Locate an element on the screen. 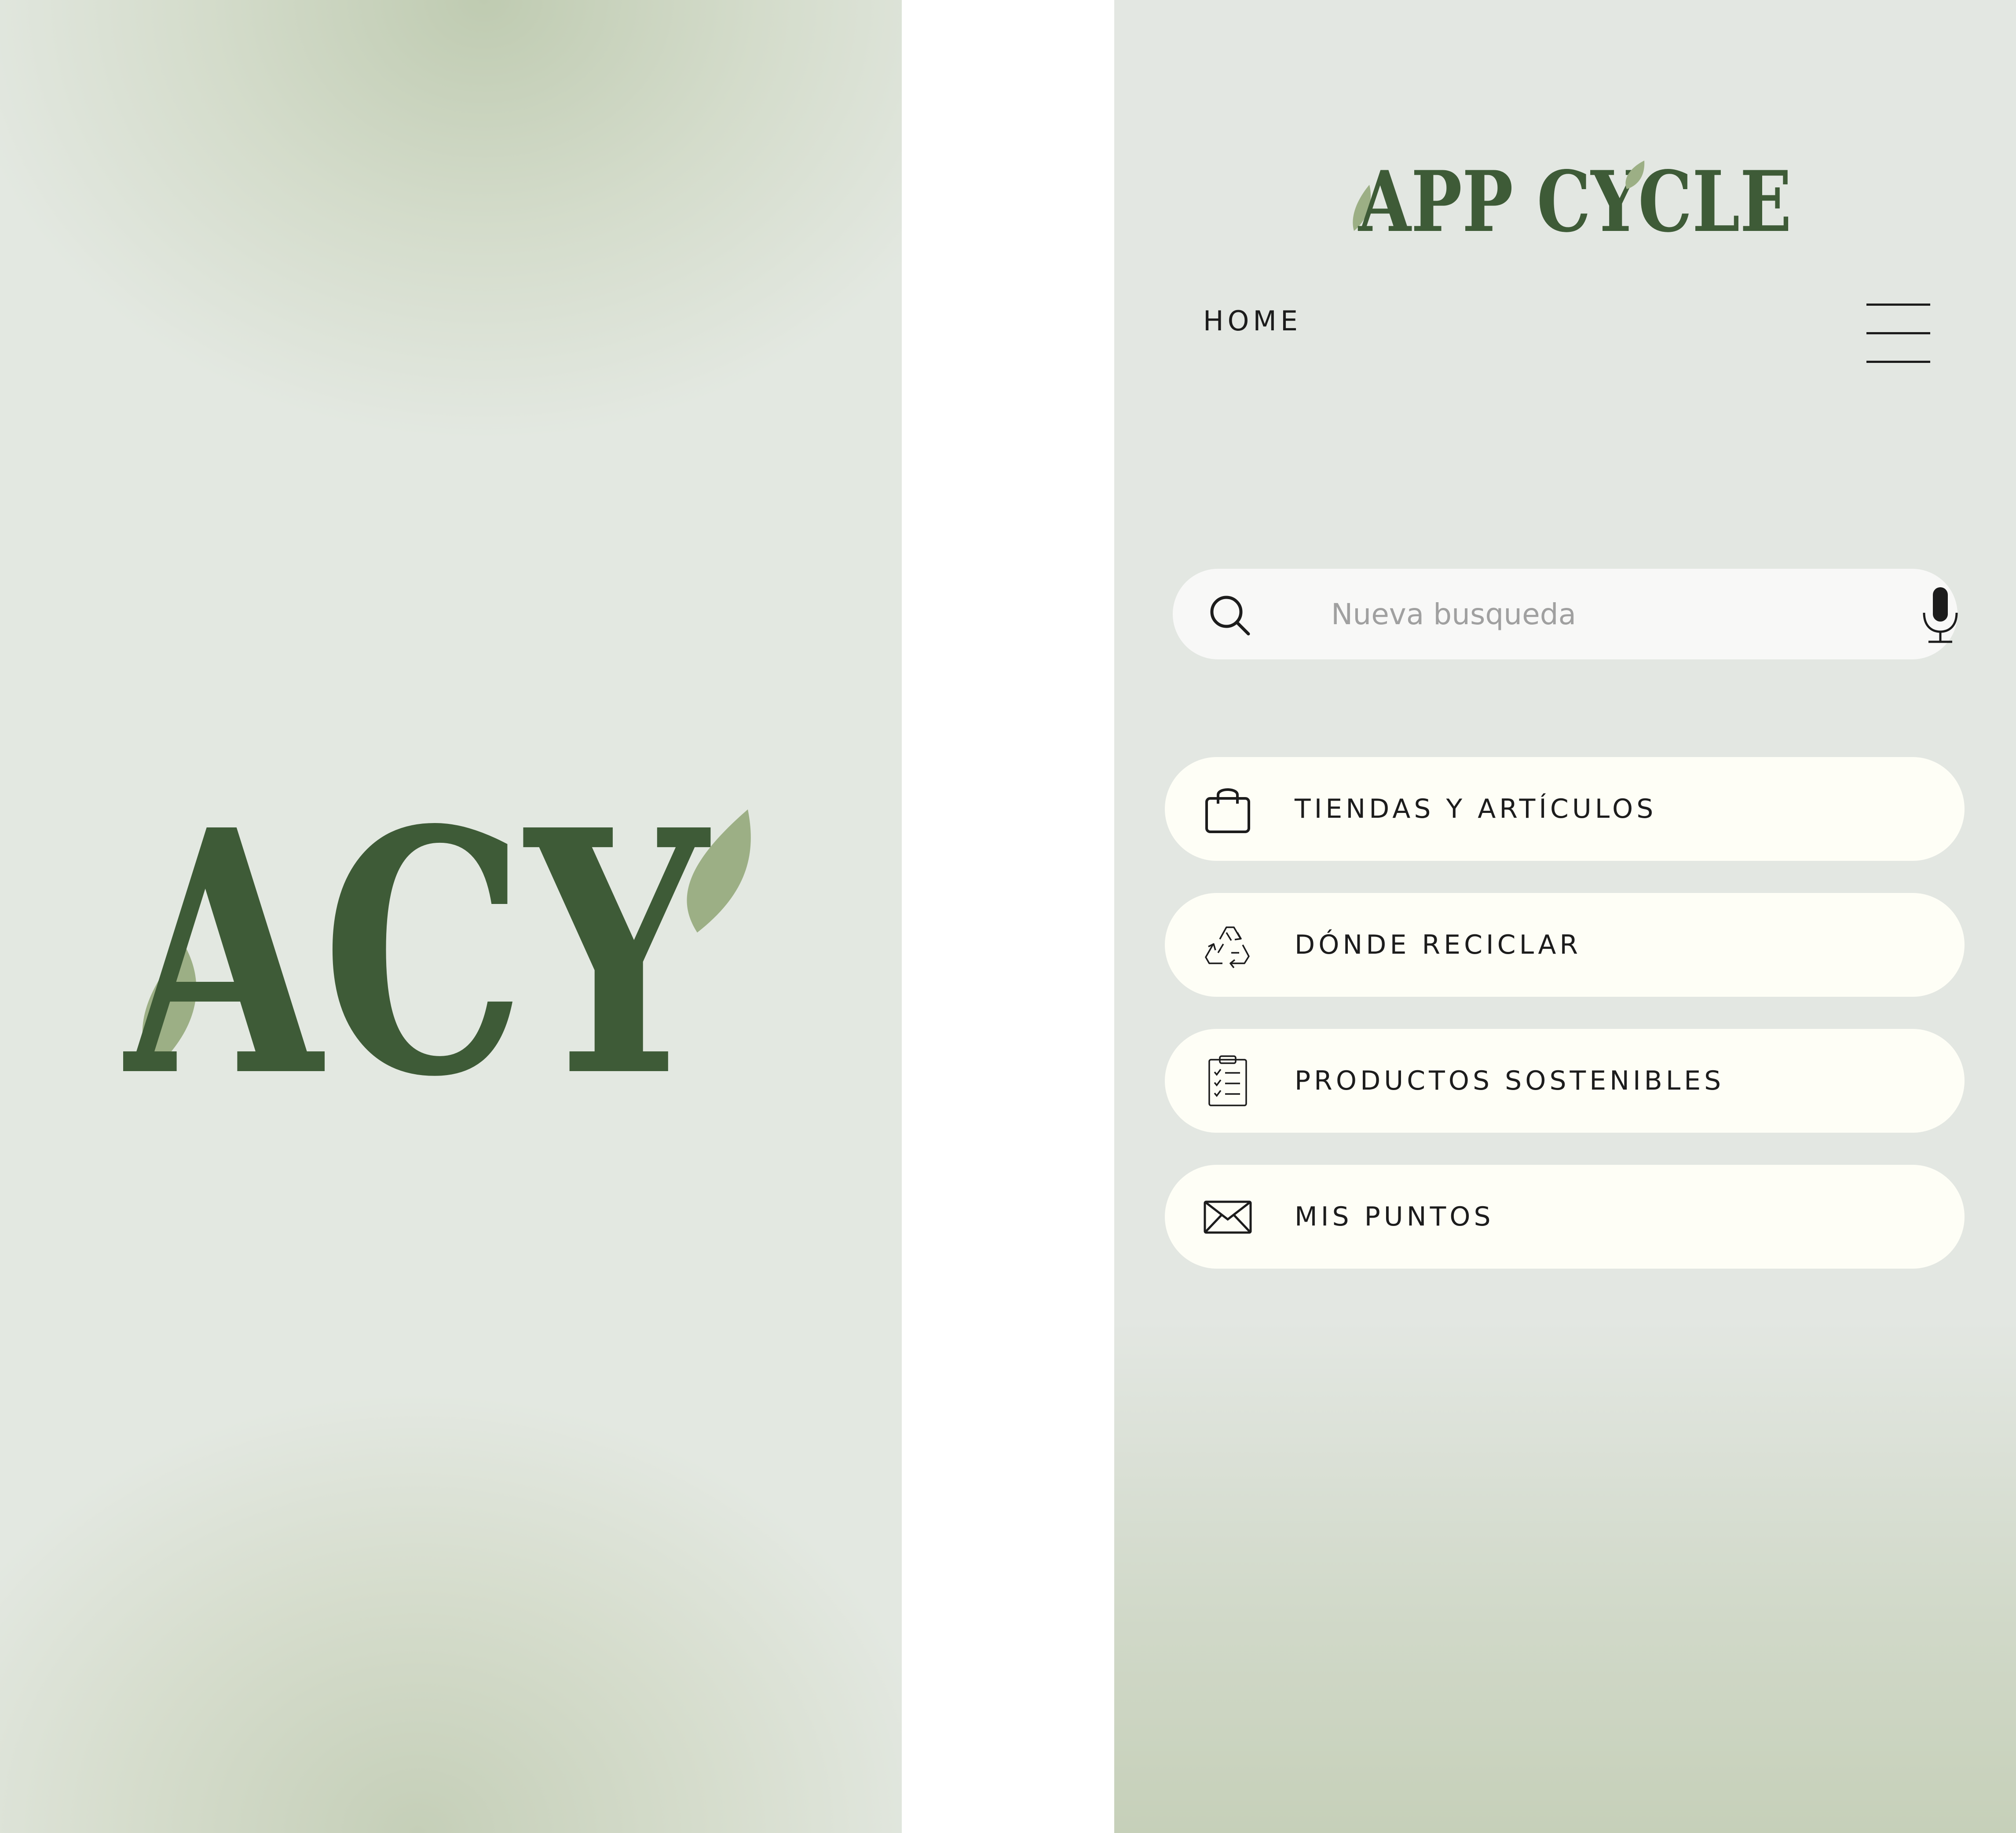 The image size is (2016, 1833). brand-title: APP CYCLE is located at coordinates (1574, 198).